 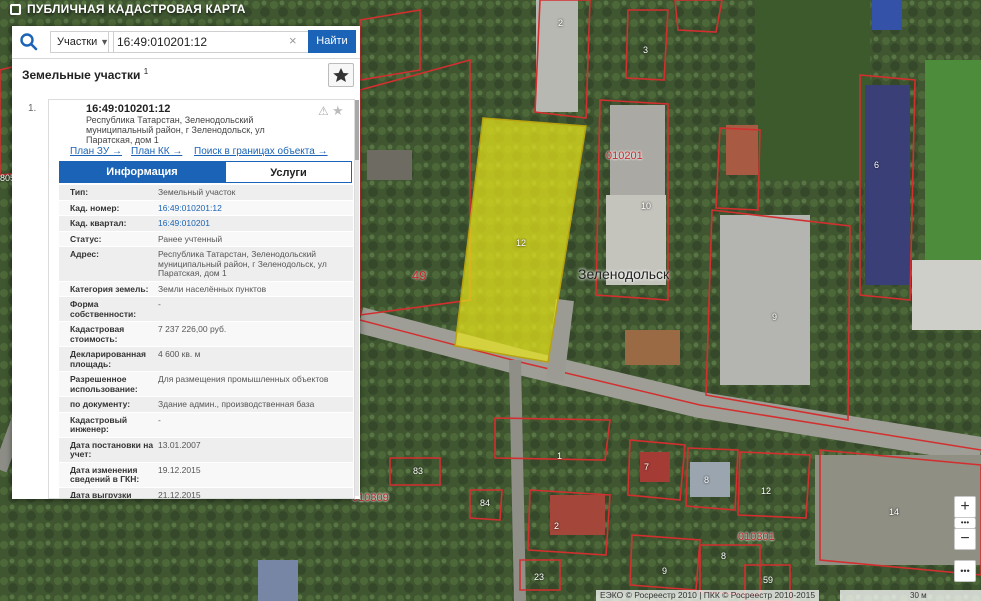 I want to click on row-key: Статус:, so click(x=86, y=238).